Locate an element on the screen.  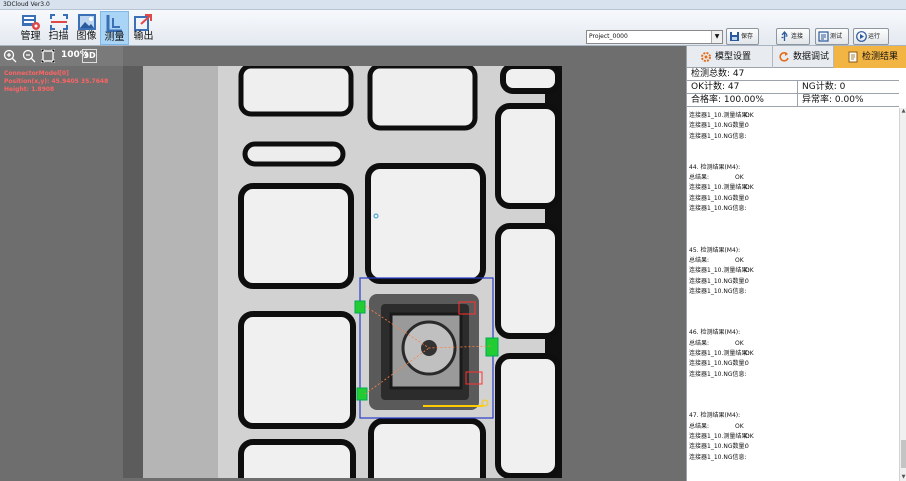
log-line: 46. 检测结果(M4): is located at coordinates (714, 333).